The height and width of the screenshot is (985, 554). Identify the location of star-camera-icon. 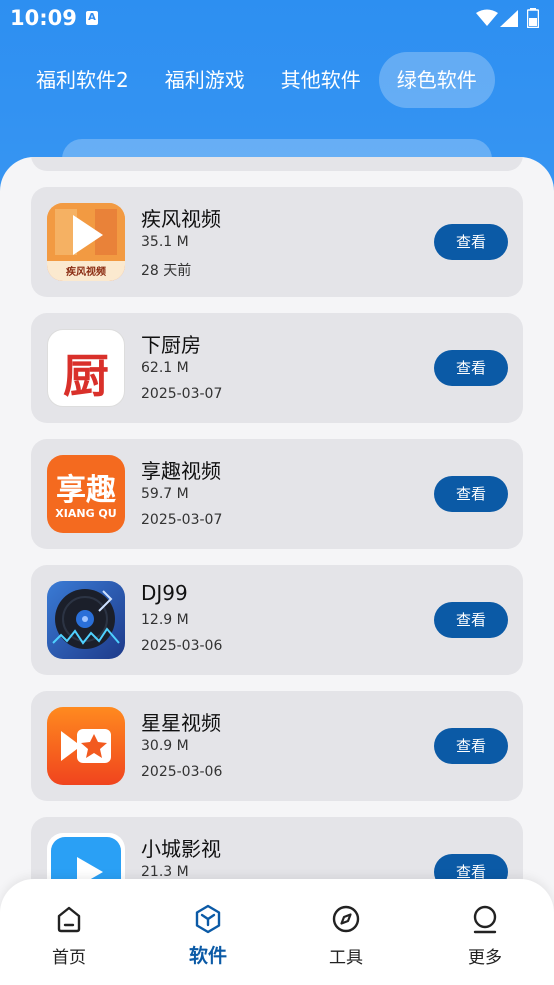
(86, 746).